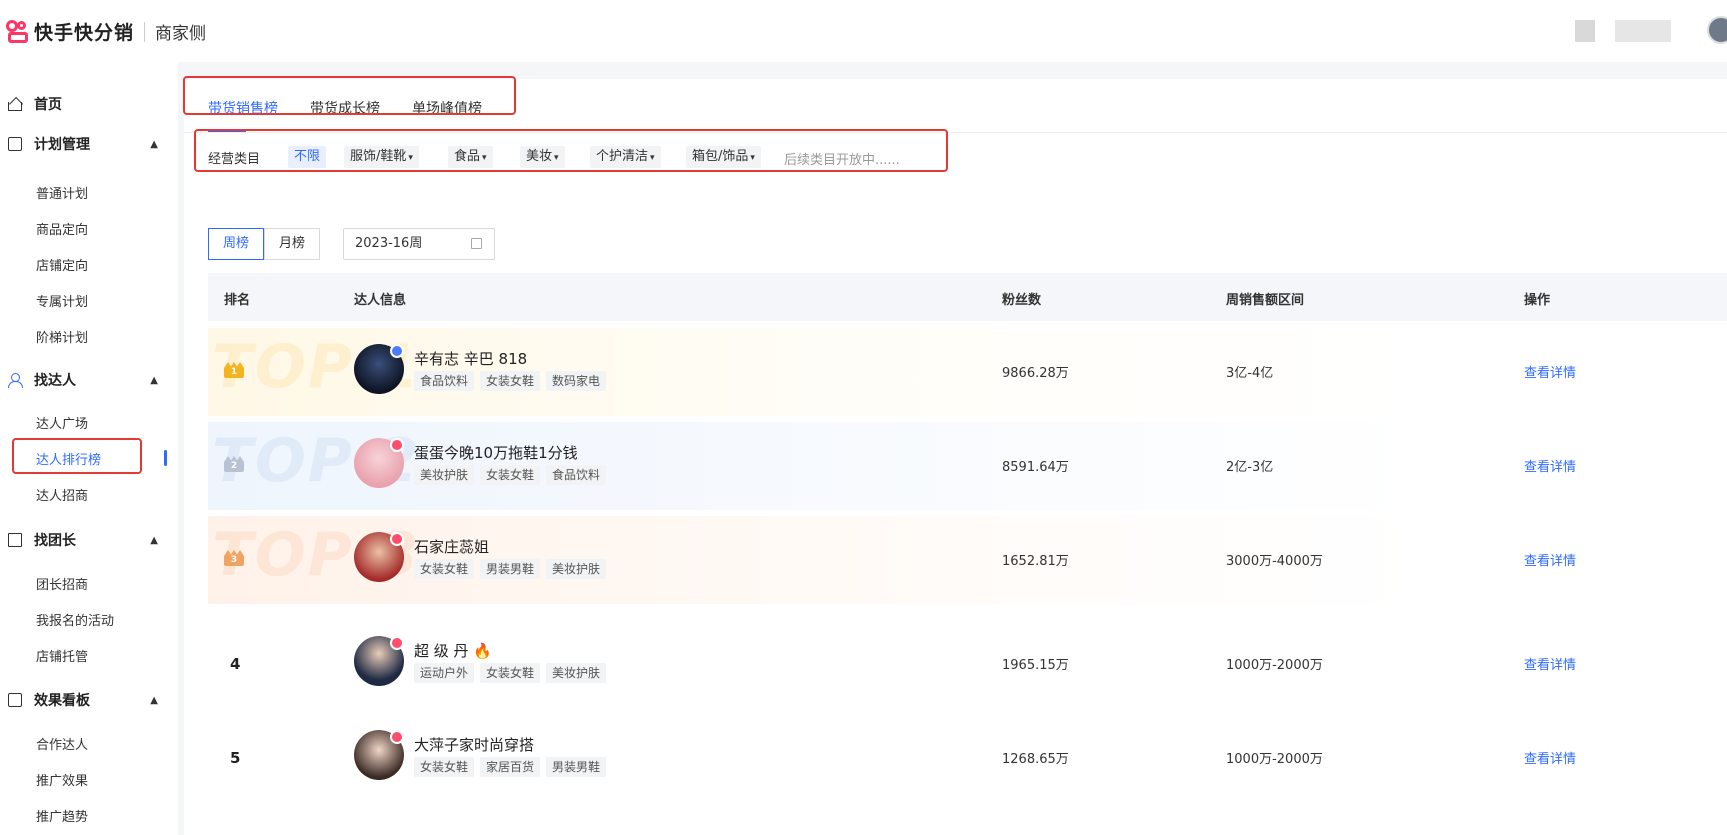 Image resolution: width=1727 pixels, height=835 pixels. What do you see at coordinates (55, 381) in the screenshot?
I see `sidebar-group-label: 找达人` at bounding box center [55, 381].